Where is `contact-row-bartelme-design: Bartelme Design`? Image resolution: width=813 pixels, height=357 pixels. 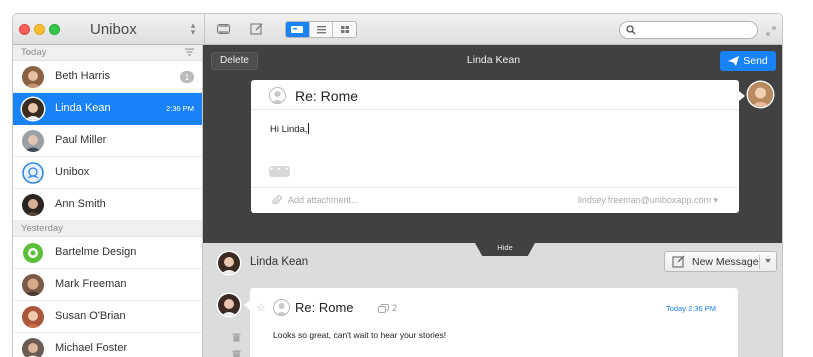 contact-row-bartelme-design: Bartelme Design is located at coordinates (107, 253).